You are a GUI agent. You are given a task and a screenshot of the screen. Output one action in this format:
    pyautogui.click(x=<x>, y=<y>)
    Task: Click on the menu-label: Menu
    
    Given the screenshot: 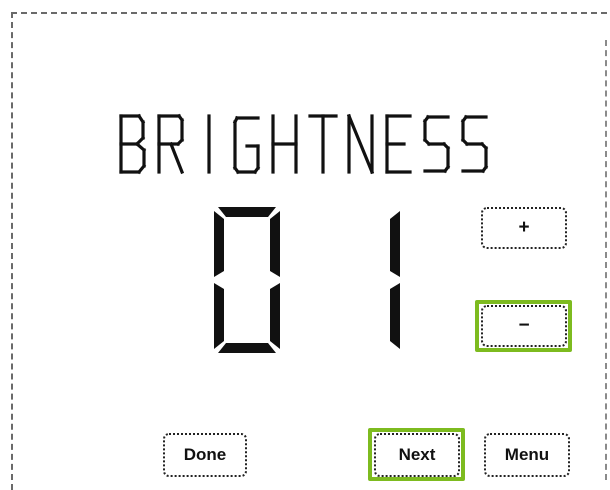 What is the action you would take?
    pyautogui.click(x=527, y=454)
    